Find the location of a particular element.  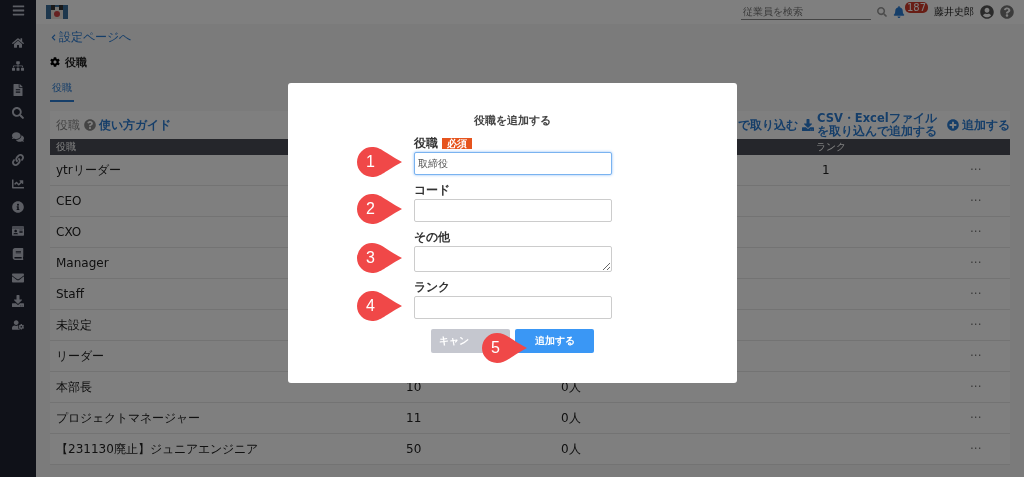

step-marker: 2 is located at coordinates (379, 209).